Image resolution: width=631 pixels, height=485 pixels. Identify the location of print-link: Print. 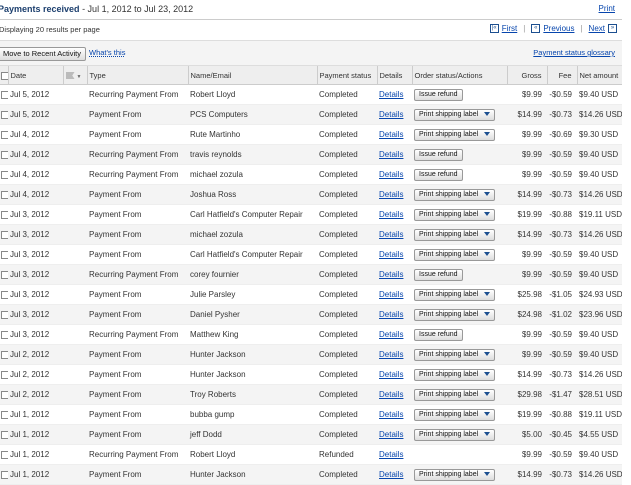
(607, 8).